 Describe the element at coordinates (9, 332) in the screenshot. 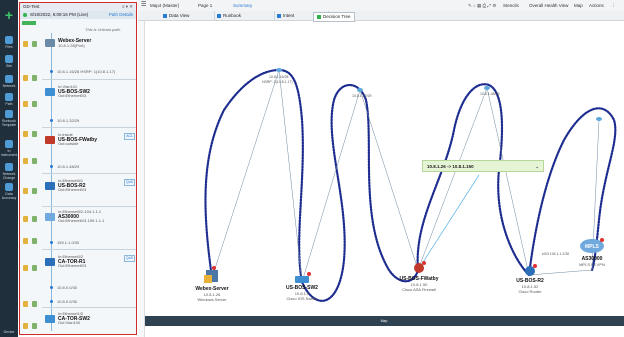

I see `nav-device: Device` at that location.